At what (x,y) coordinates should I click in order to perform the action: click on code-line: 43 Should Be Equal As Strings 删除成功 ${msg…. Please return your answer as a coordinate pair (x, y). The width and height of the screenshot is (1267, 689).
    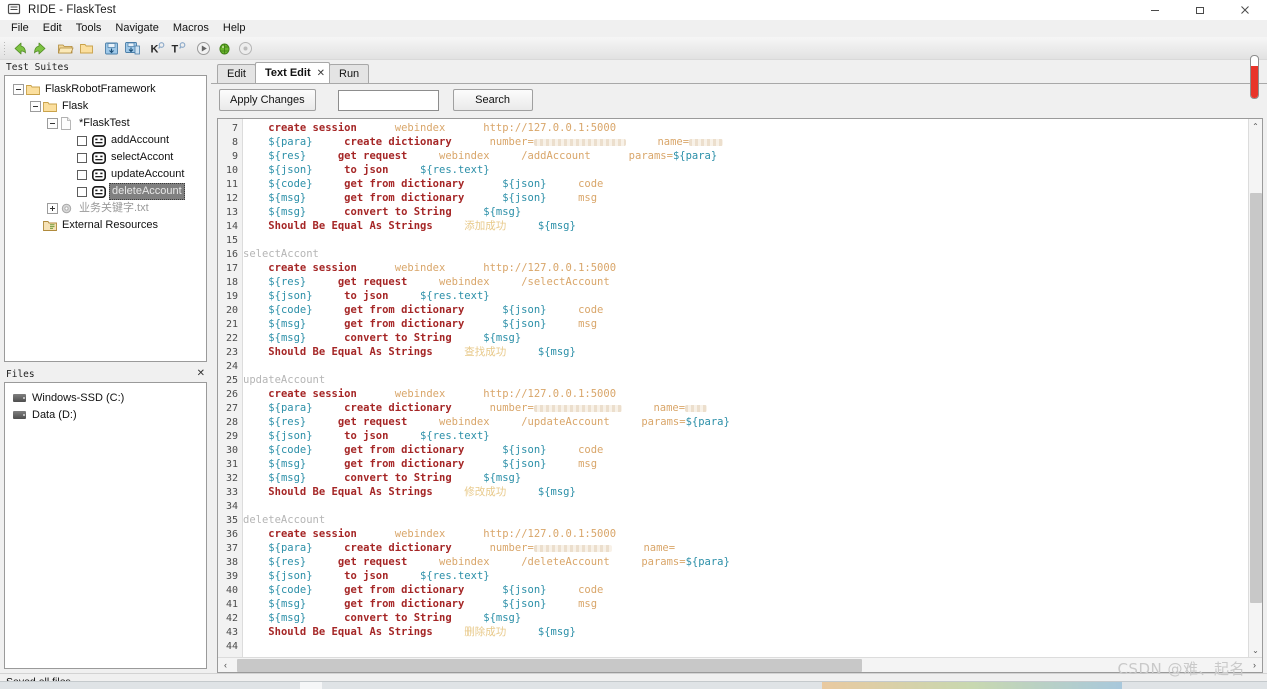
    Looking at the image, I should click on (733, 632).